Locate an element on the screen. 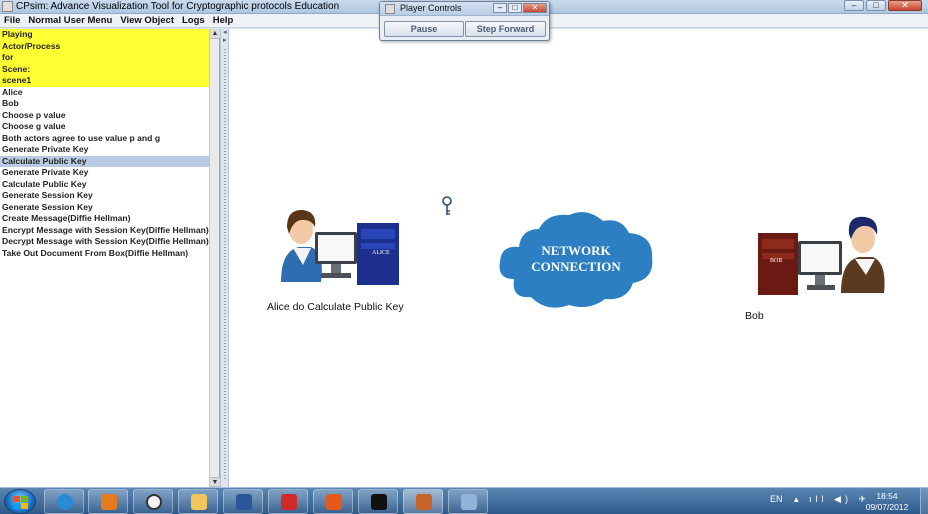 The image size is (928, 514). clock-date: 09/07/2012 is located at coordinates (887, 507).